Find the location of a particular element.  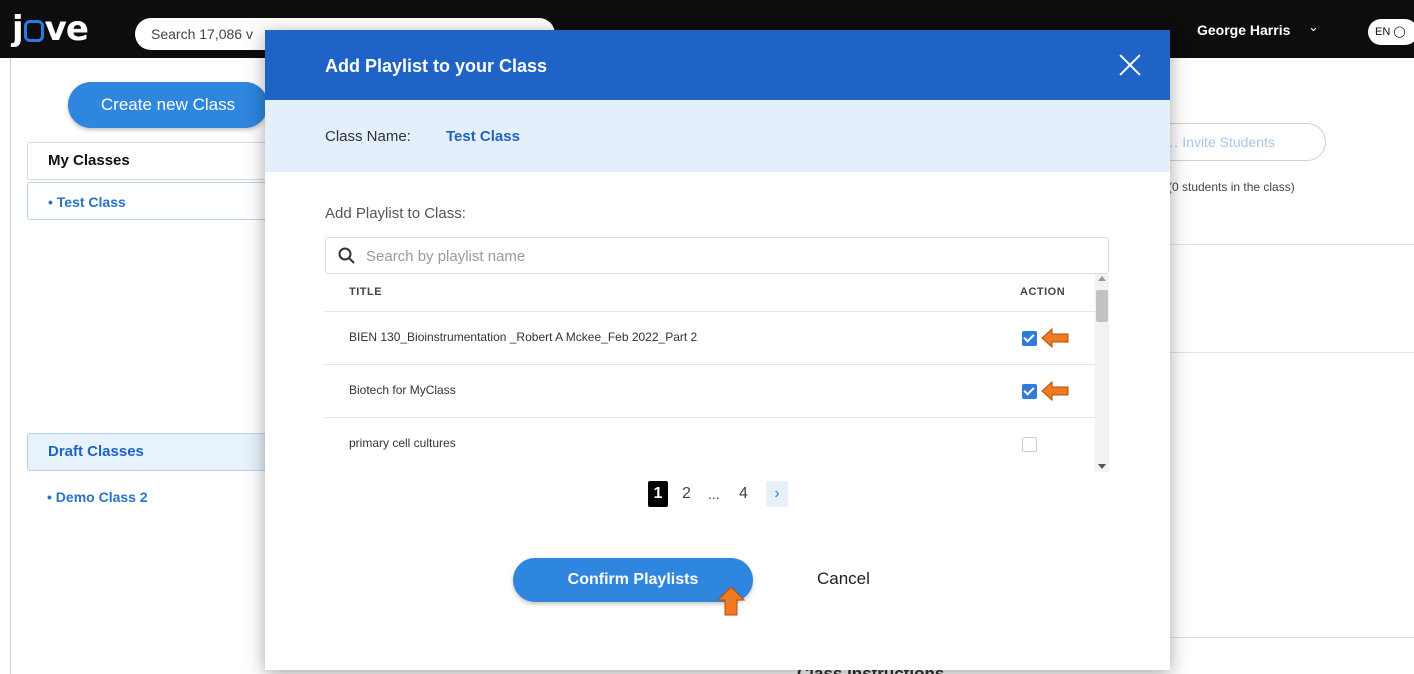

jove-logo: j ve is located at coordinates (50, 29).